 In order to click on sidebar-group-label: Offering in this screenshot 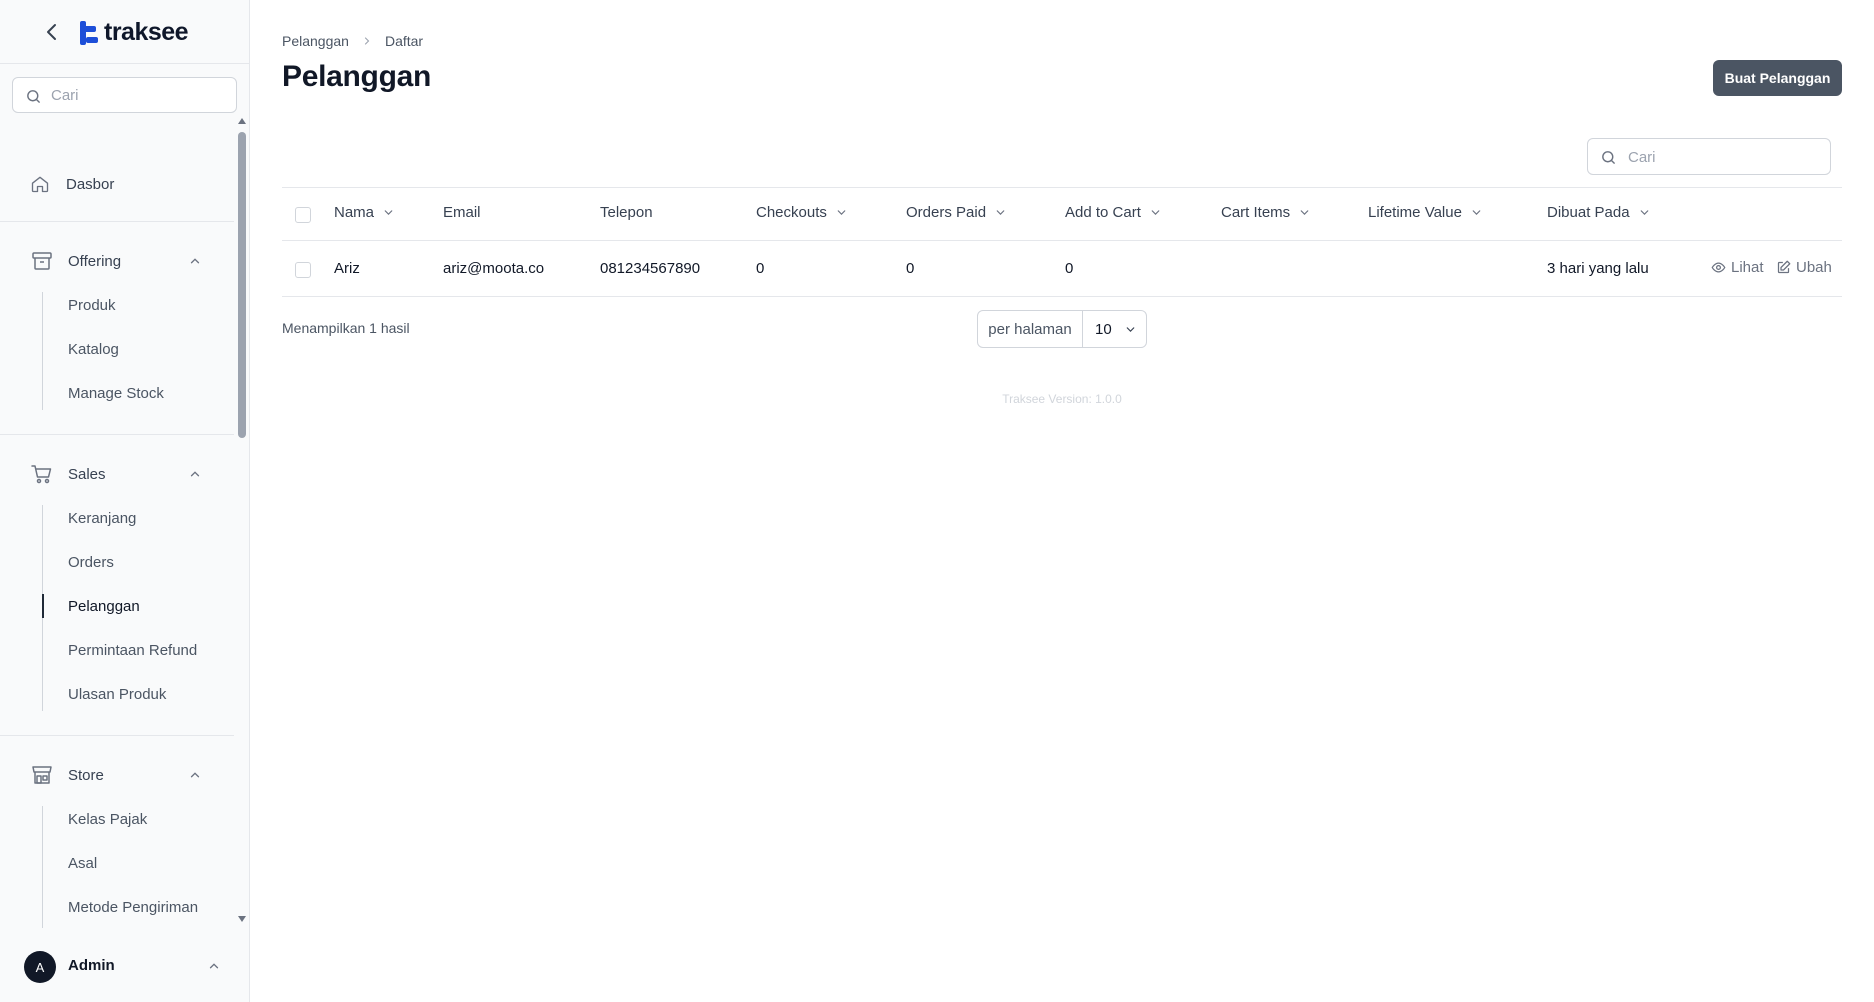, I will do `click(95, 261)`.